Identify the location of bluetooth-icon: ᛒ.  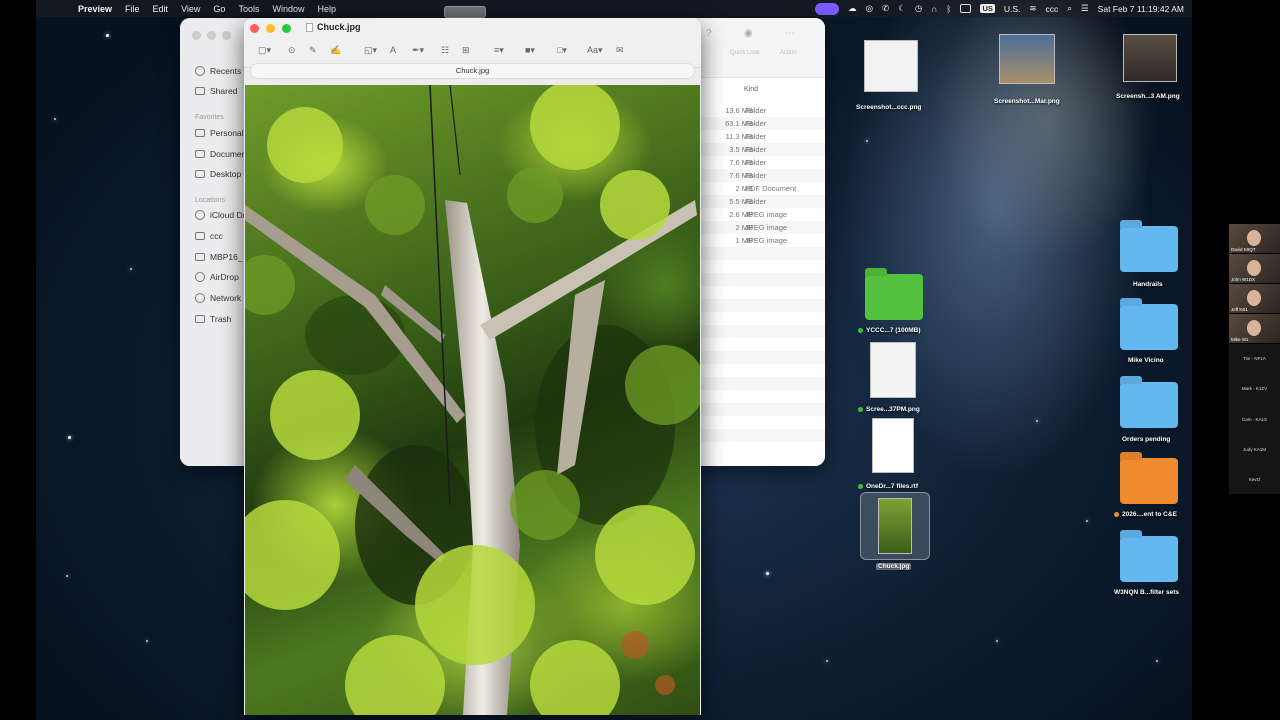
(948, 9).